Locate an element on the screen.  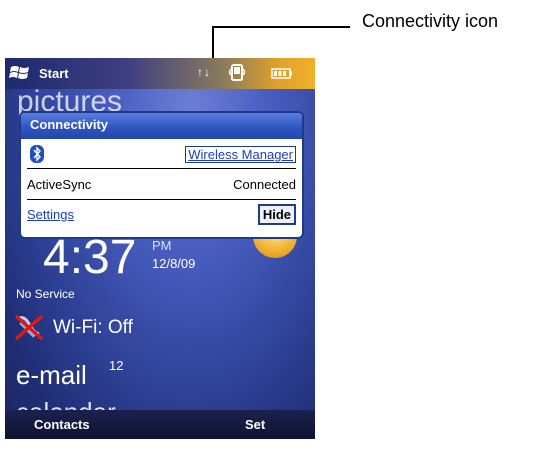
clock-ampm: PM is located at coordinates (162, 245).